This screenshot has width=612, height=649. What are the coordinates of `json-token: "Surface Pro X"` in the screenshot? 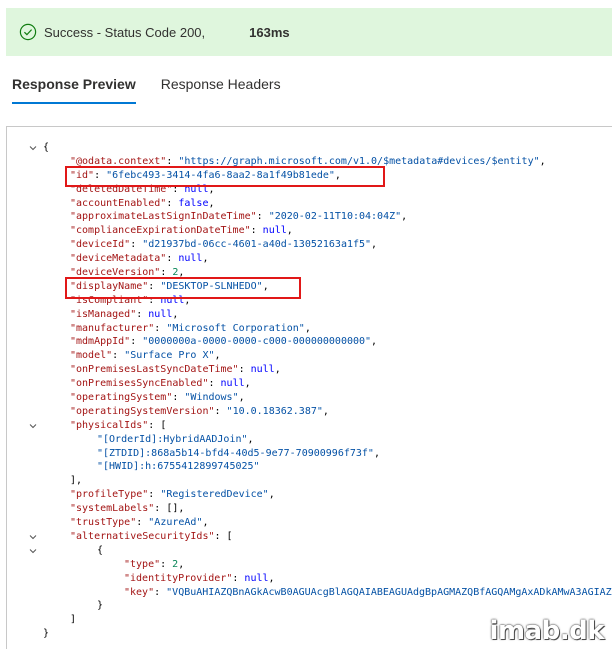 It's located at (169, 356).